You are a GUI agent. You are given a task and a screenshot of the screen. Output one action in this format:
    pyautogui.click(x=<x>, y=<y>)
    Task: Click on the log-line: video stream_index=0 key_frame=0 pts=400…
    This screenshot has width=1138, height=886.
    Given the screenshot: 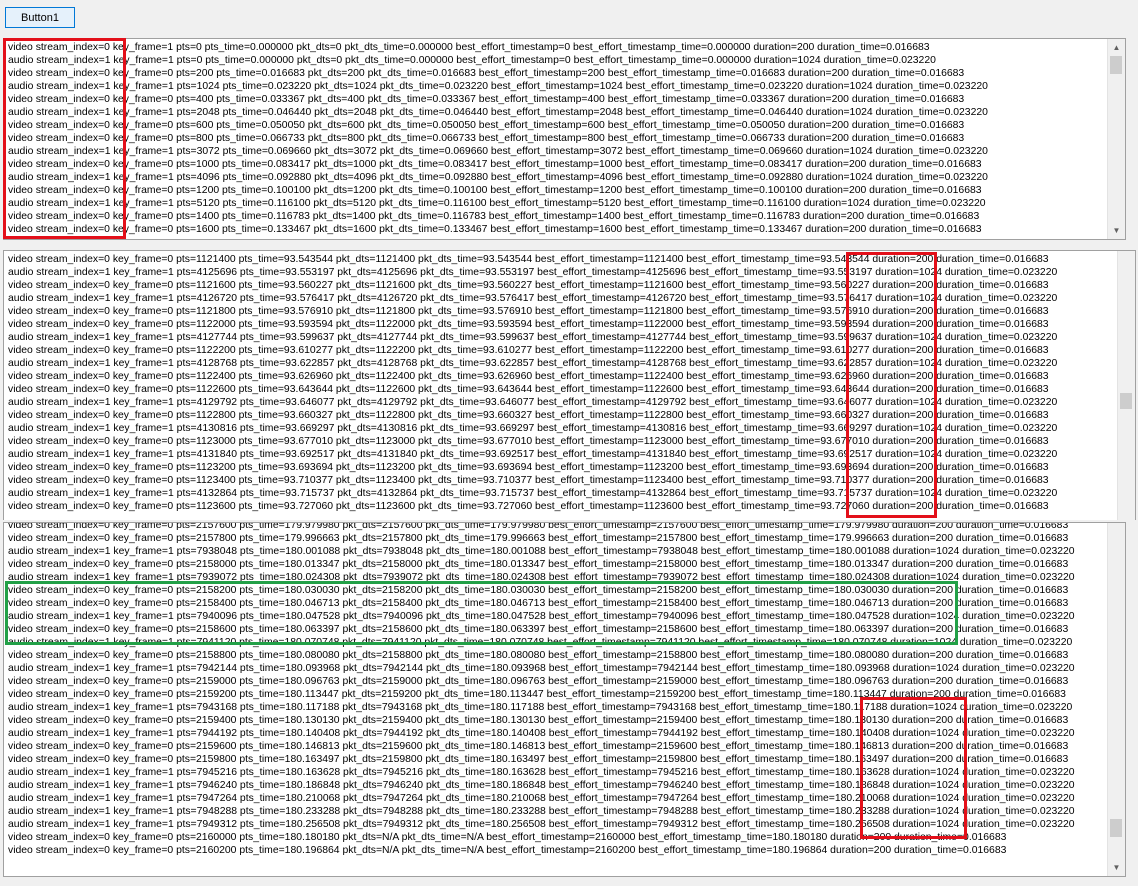 What is the action you would take?
    pyautogui.click(x=486, y=99)
    